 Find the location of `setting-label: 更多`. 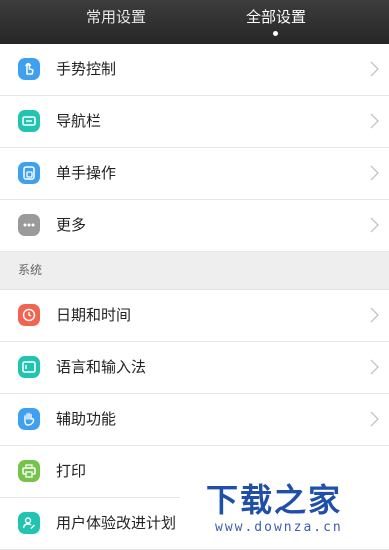

setting-label: 更多 is located at coordinates (71, 225).